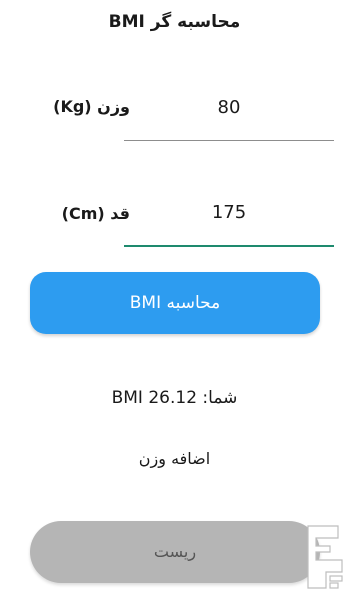  I want to click on height-label: قد (Cm), so click(95, 213).